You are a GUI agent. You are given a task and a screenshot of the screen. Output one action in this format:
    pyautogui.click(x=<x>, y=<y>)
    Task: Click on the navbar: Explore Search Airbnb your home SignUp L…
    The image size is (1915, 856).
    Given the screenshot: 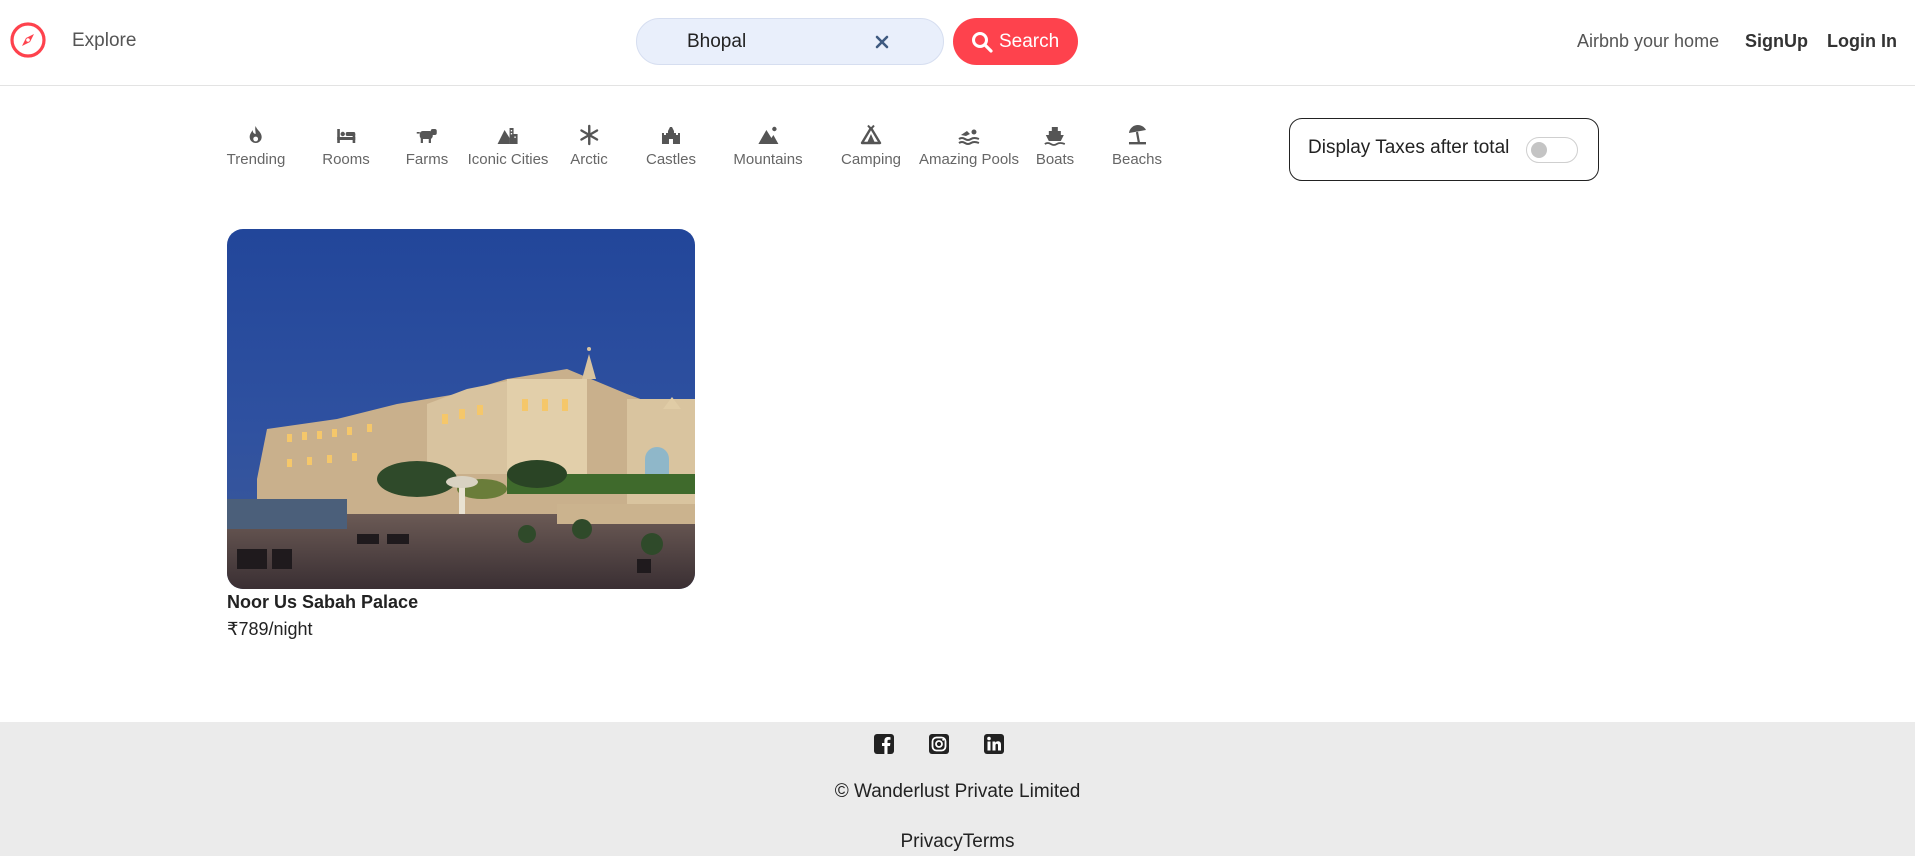 What is the action you would take?
    pyautogui.click(x=957, y=43)
    